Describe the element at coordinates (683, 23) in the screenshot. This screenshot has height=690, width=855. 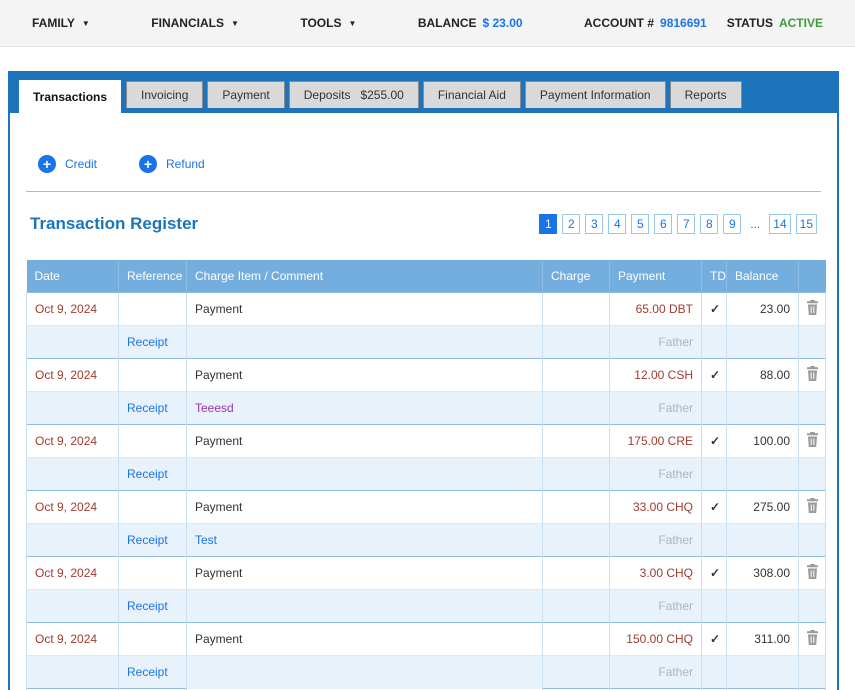
I see `account-number: 9816691` at that location.